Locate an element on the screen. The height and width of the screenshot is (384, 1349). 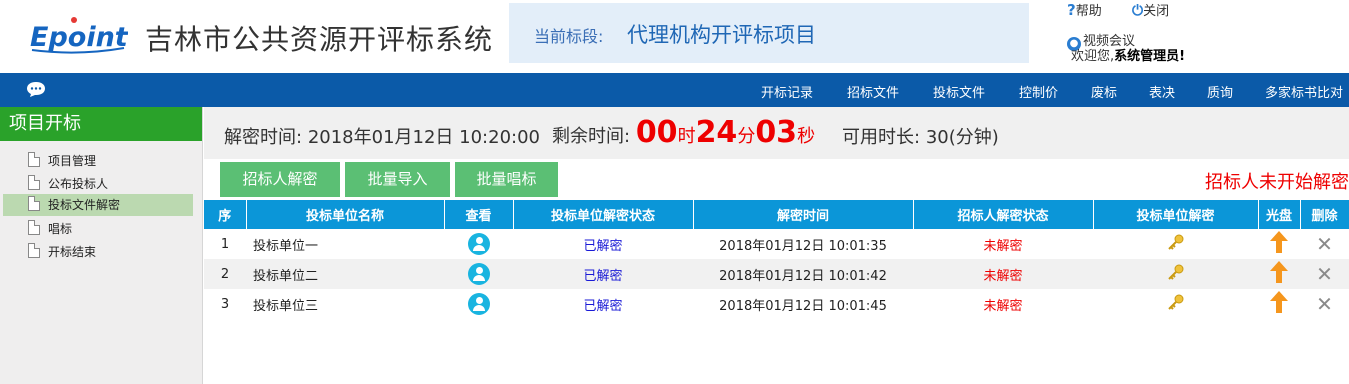
sidebar-item-label: 公布投标人 is located at coordinates (78, 184).